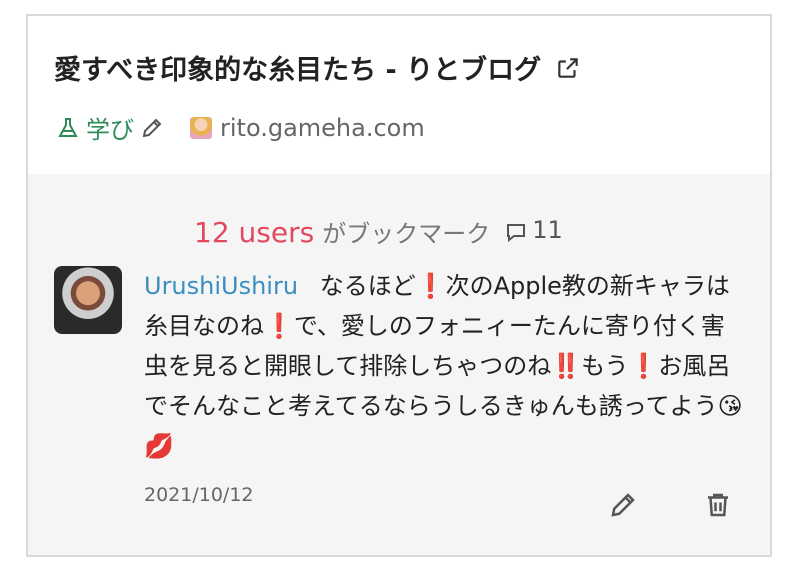 The height and width of the screenshot is (571, 800). I want to click on bookmark-summary: 12 users がブックマーク 11, so click(378, 231).